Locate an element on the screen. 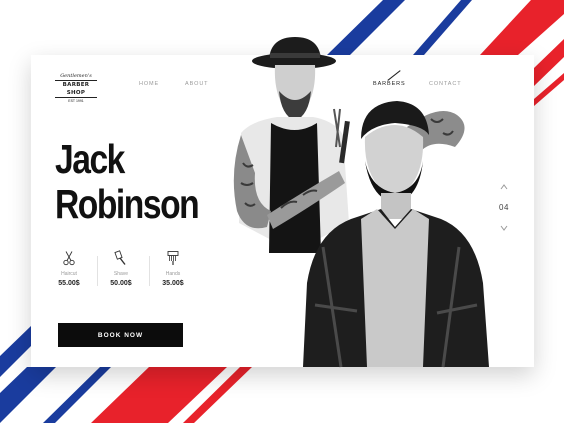 The image size is (564, 423). nav-home-link: HOME is located at coordinates (149, 84).